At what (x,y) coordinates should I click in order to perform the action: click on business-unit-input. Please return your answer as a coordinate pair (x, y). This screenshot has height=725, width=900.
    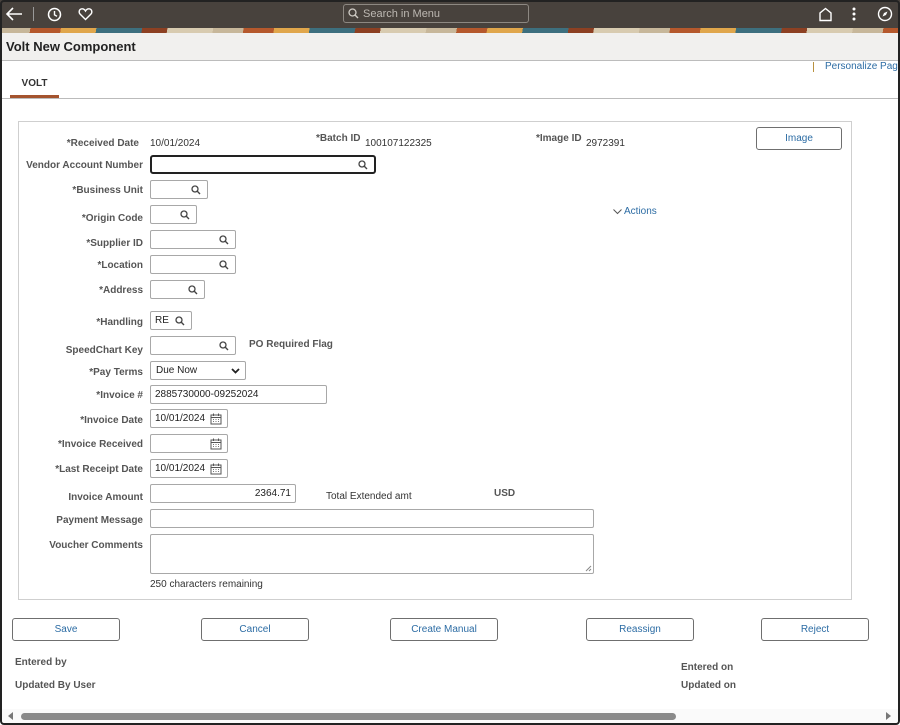
    Looking at the image, I should click on (179, 189).